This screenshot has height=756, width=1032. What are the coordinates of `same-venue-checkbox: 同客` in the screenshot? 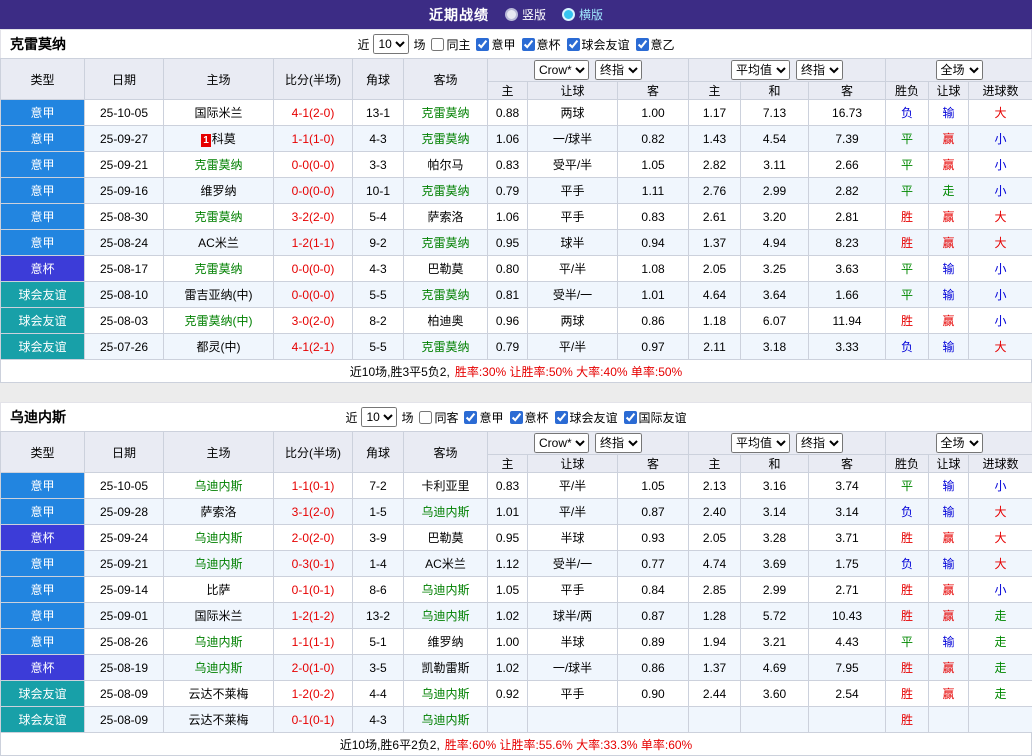 It's located at (435, 417).